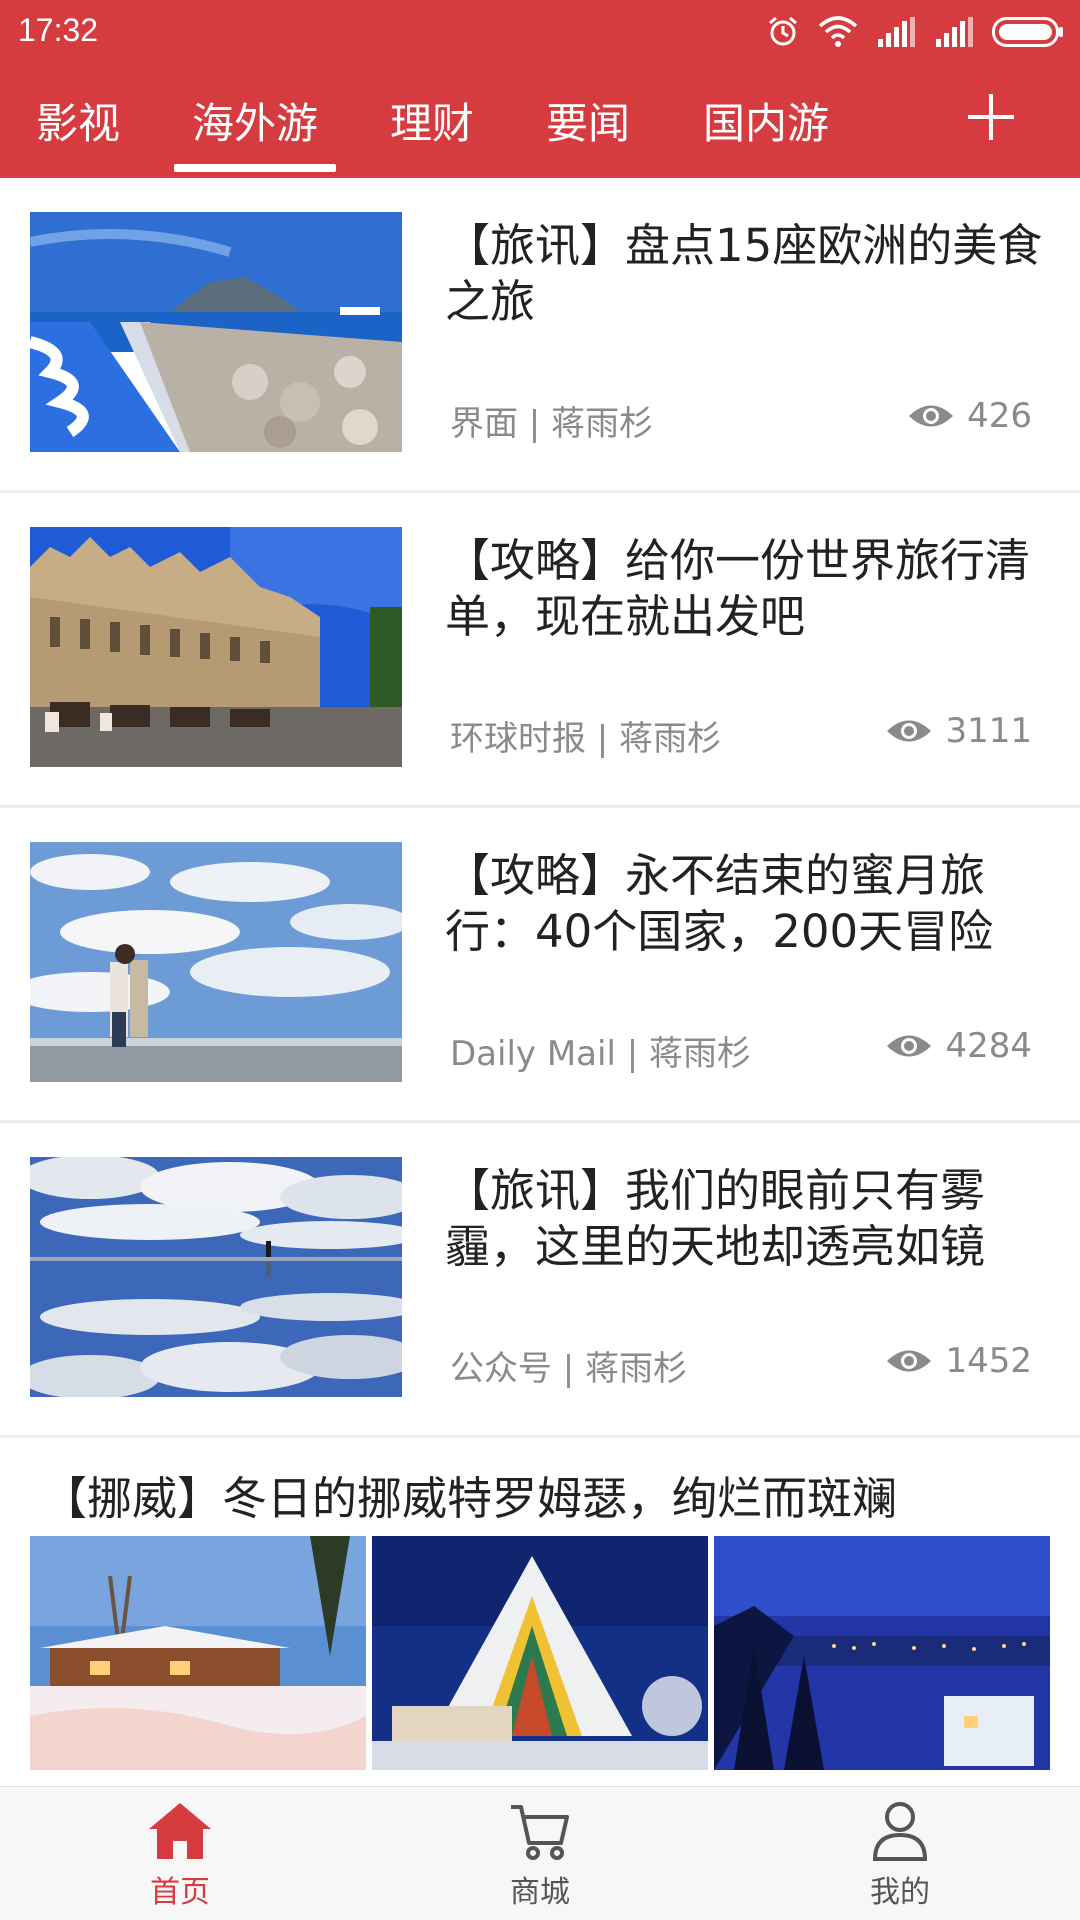  I want to click on article-views: 4284, so click(958, 1046).